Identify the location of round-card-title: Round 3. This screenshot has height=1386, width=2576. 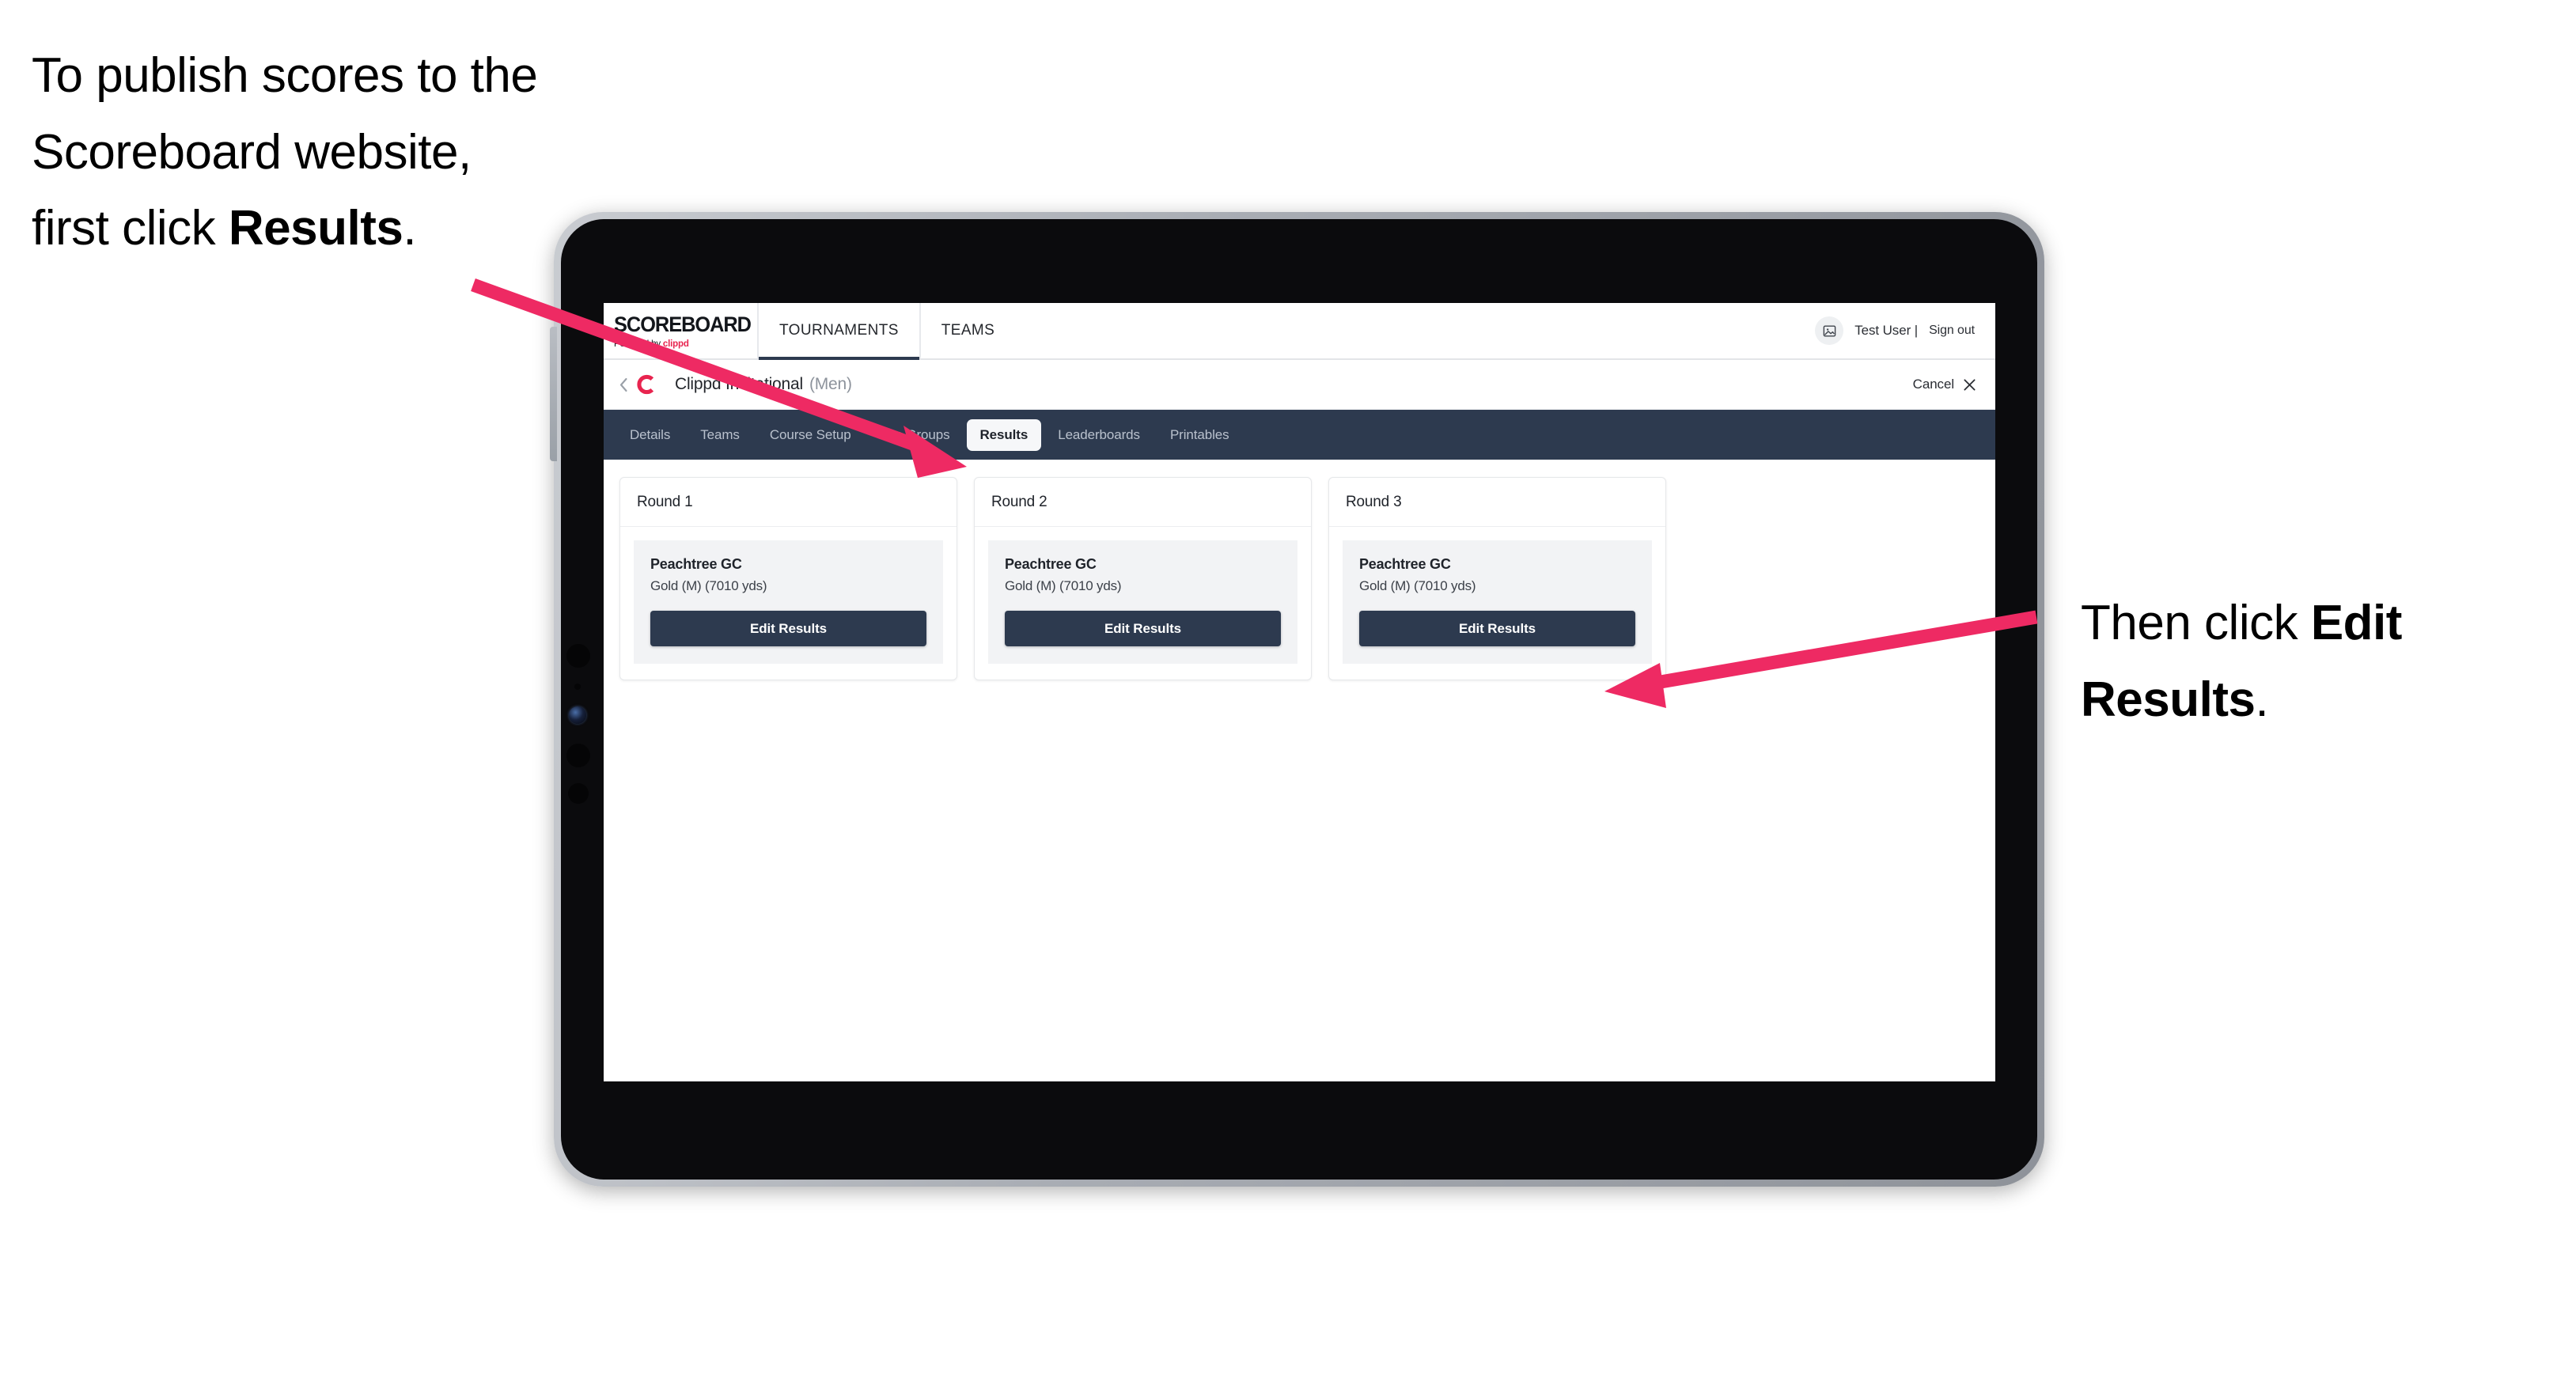
(1374, 502).